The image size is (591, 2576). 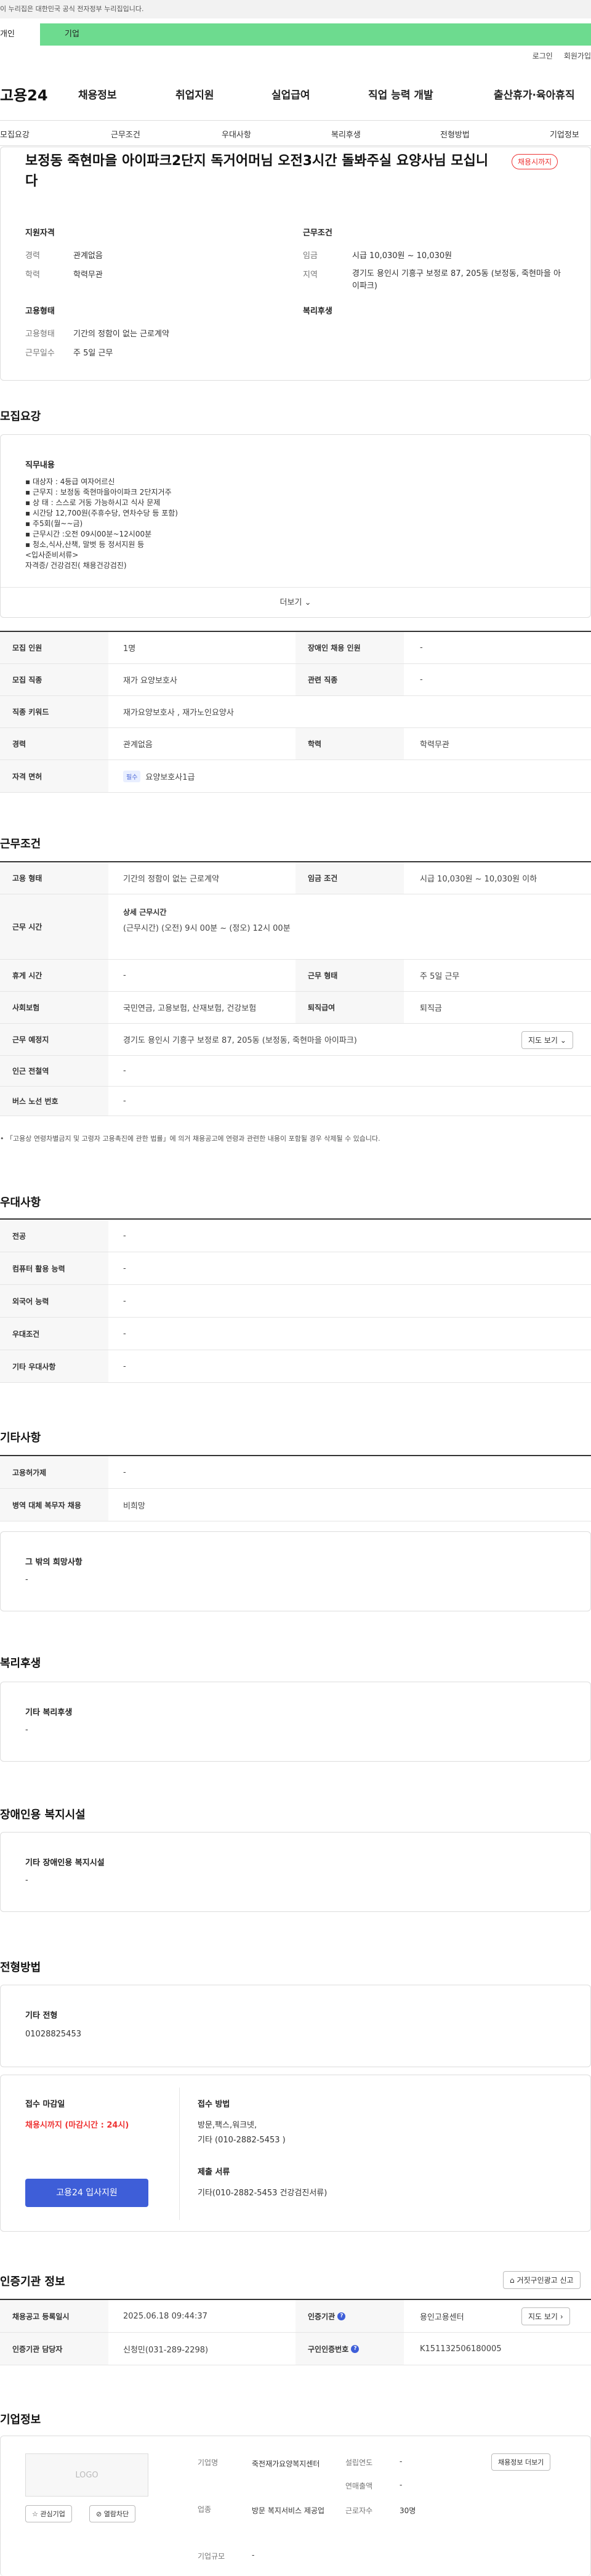 I want to click on career-label: 경력, so click(x=32, y=256).